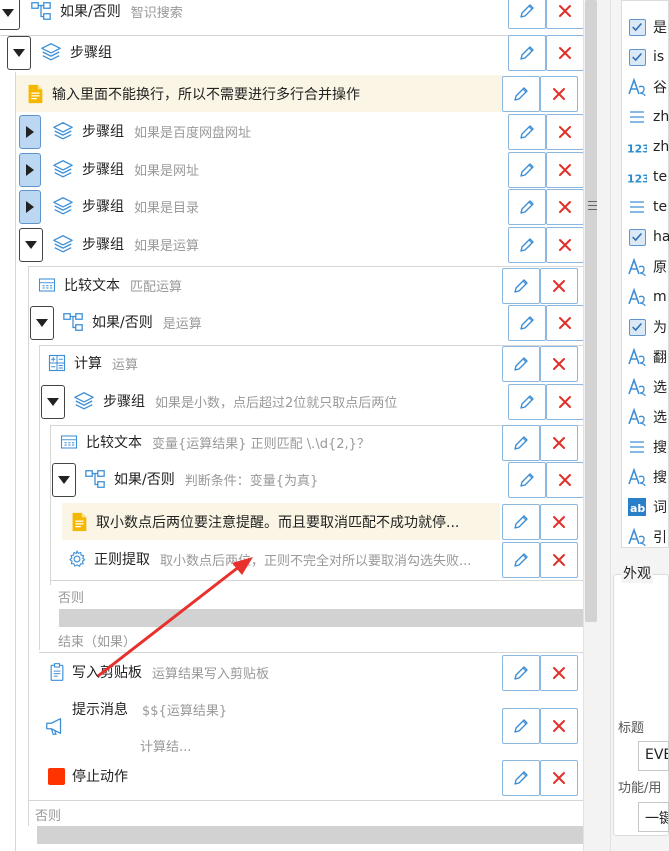 The width and height of the screenshot is (669, 851). Describe the element at coordinates (661, 237) in the screenshot. I see `variable-name: ha` at that location.